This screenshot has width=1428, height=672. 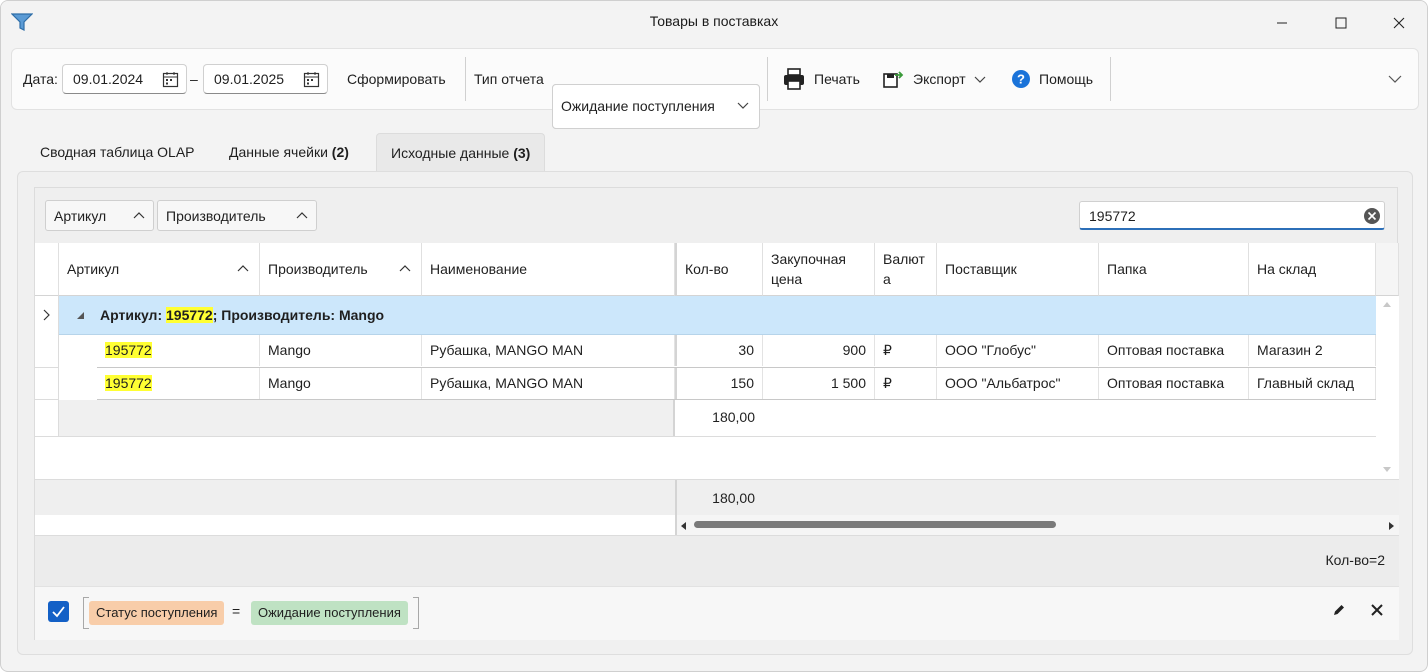 I want to click on column-header-label: Закупочная цена, so click(x=808, y=269).